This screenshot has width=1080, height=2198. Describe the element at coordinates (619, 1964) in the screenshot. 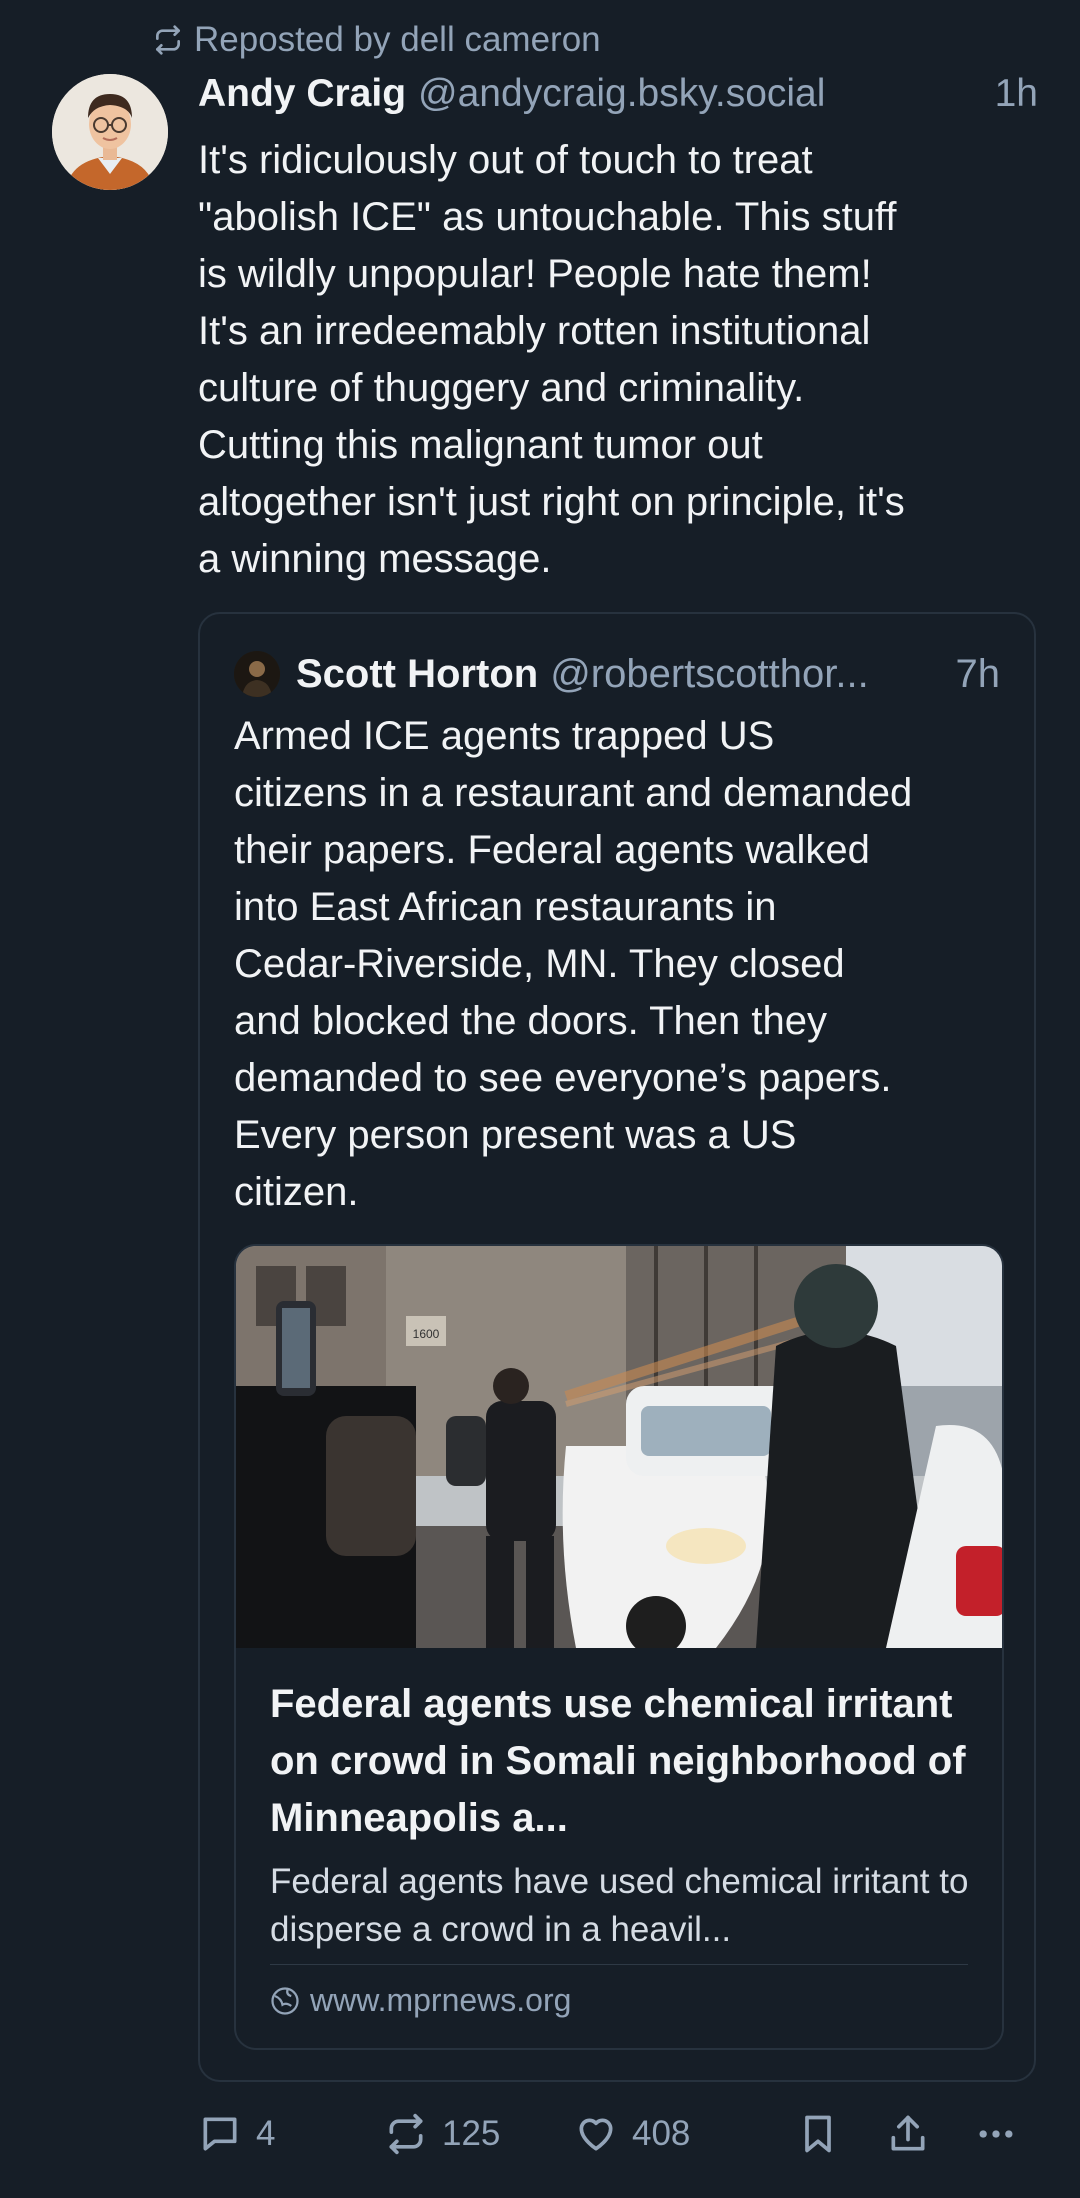

I see `link-card-divider` at that location.